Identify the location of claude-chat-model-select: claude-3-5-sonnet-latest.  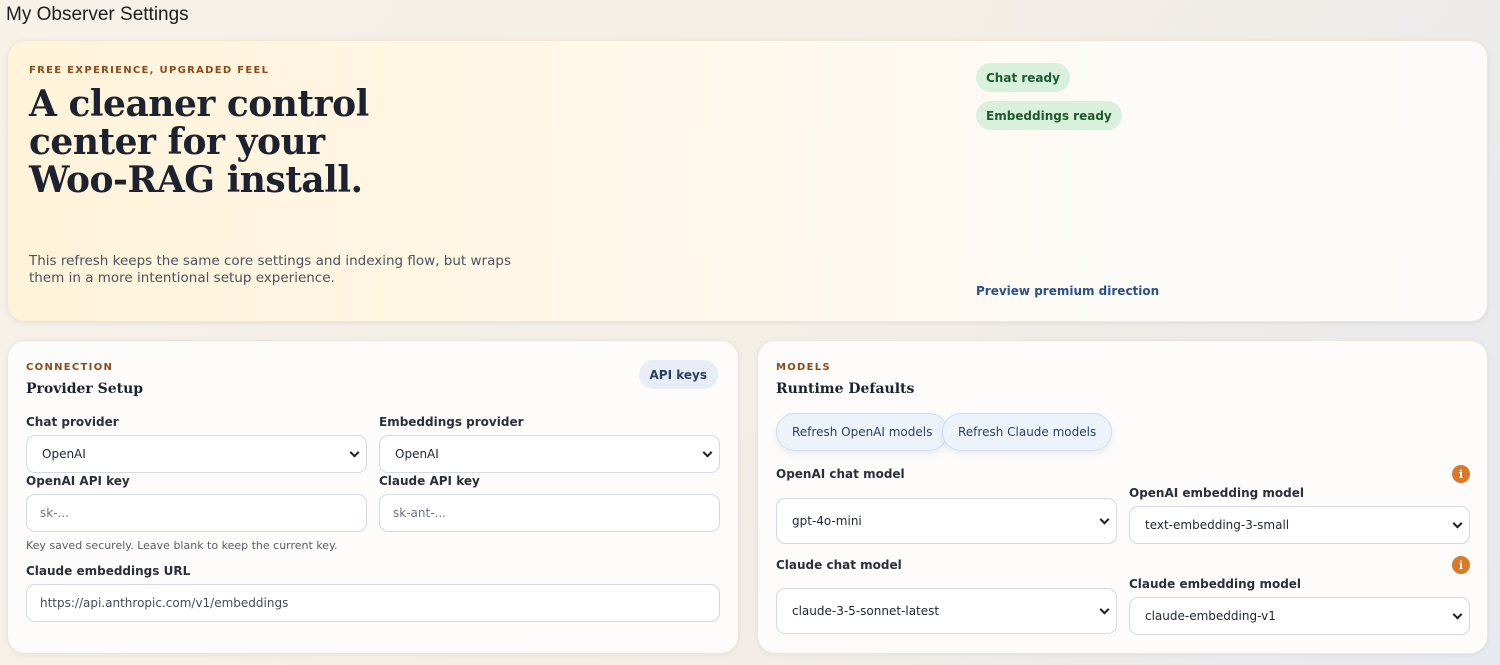
(946, 611).